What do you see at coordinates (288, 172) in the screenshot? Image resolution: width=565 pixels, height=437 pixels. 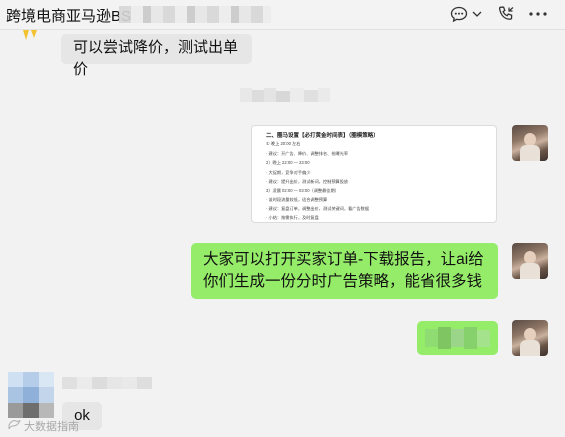 I see `image-doc-line: · 大促期，竞争对手偏少` at bounding box center [288, 172].